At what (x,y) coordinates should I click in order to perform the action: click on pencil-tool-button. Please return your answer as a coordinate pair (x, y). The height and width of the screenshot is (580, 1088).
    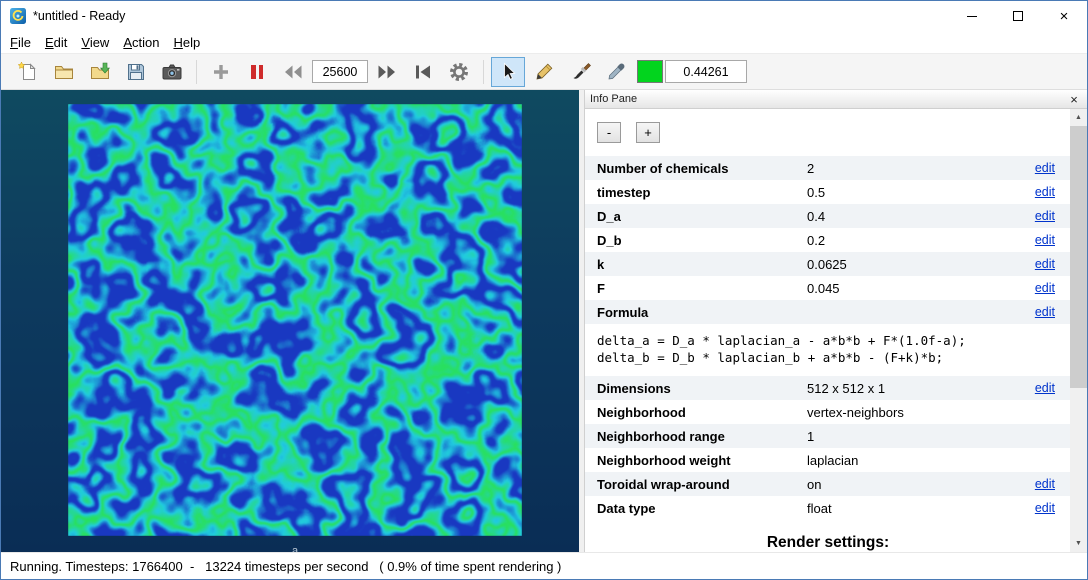
    Looking at the image, I should click on (544, 72).